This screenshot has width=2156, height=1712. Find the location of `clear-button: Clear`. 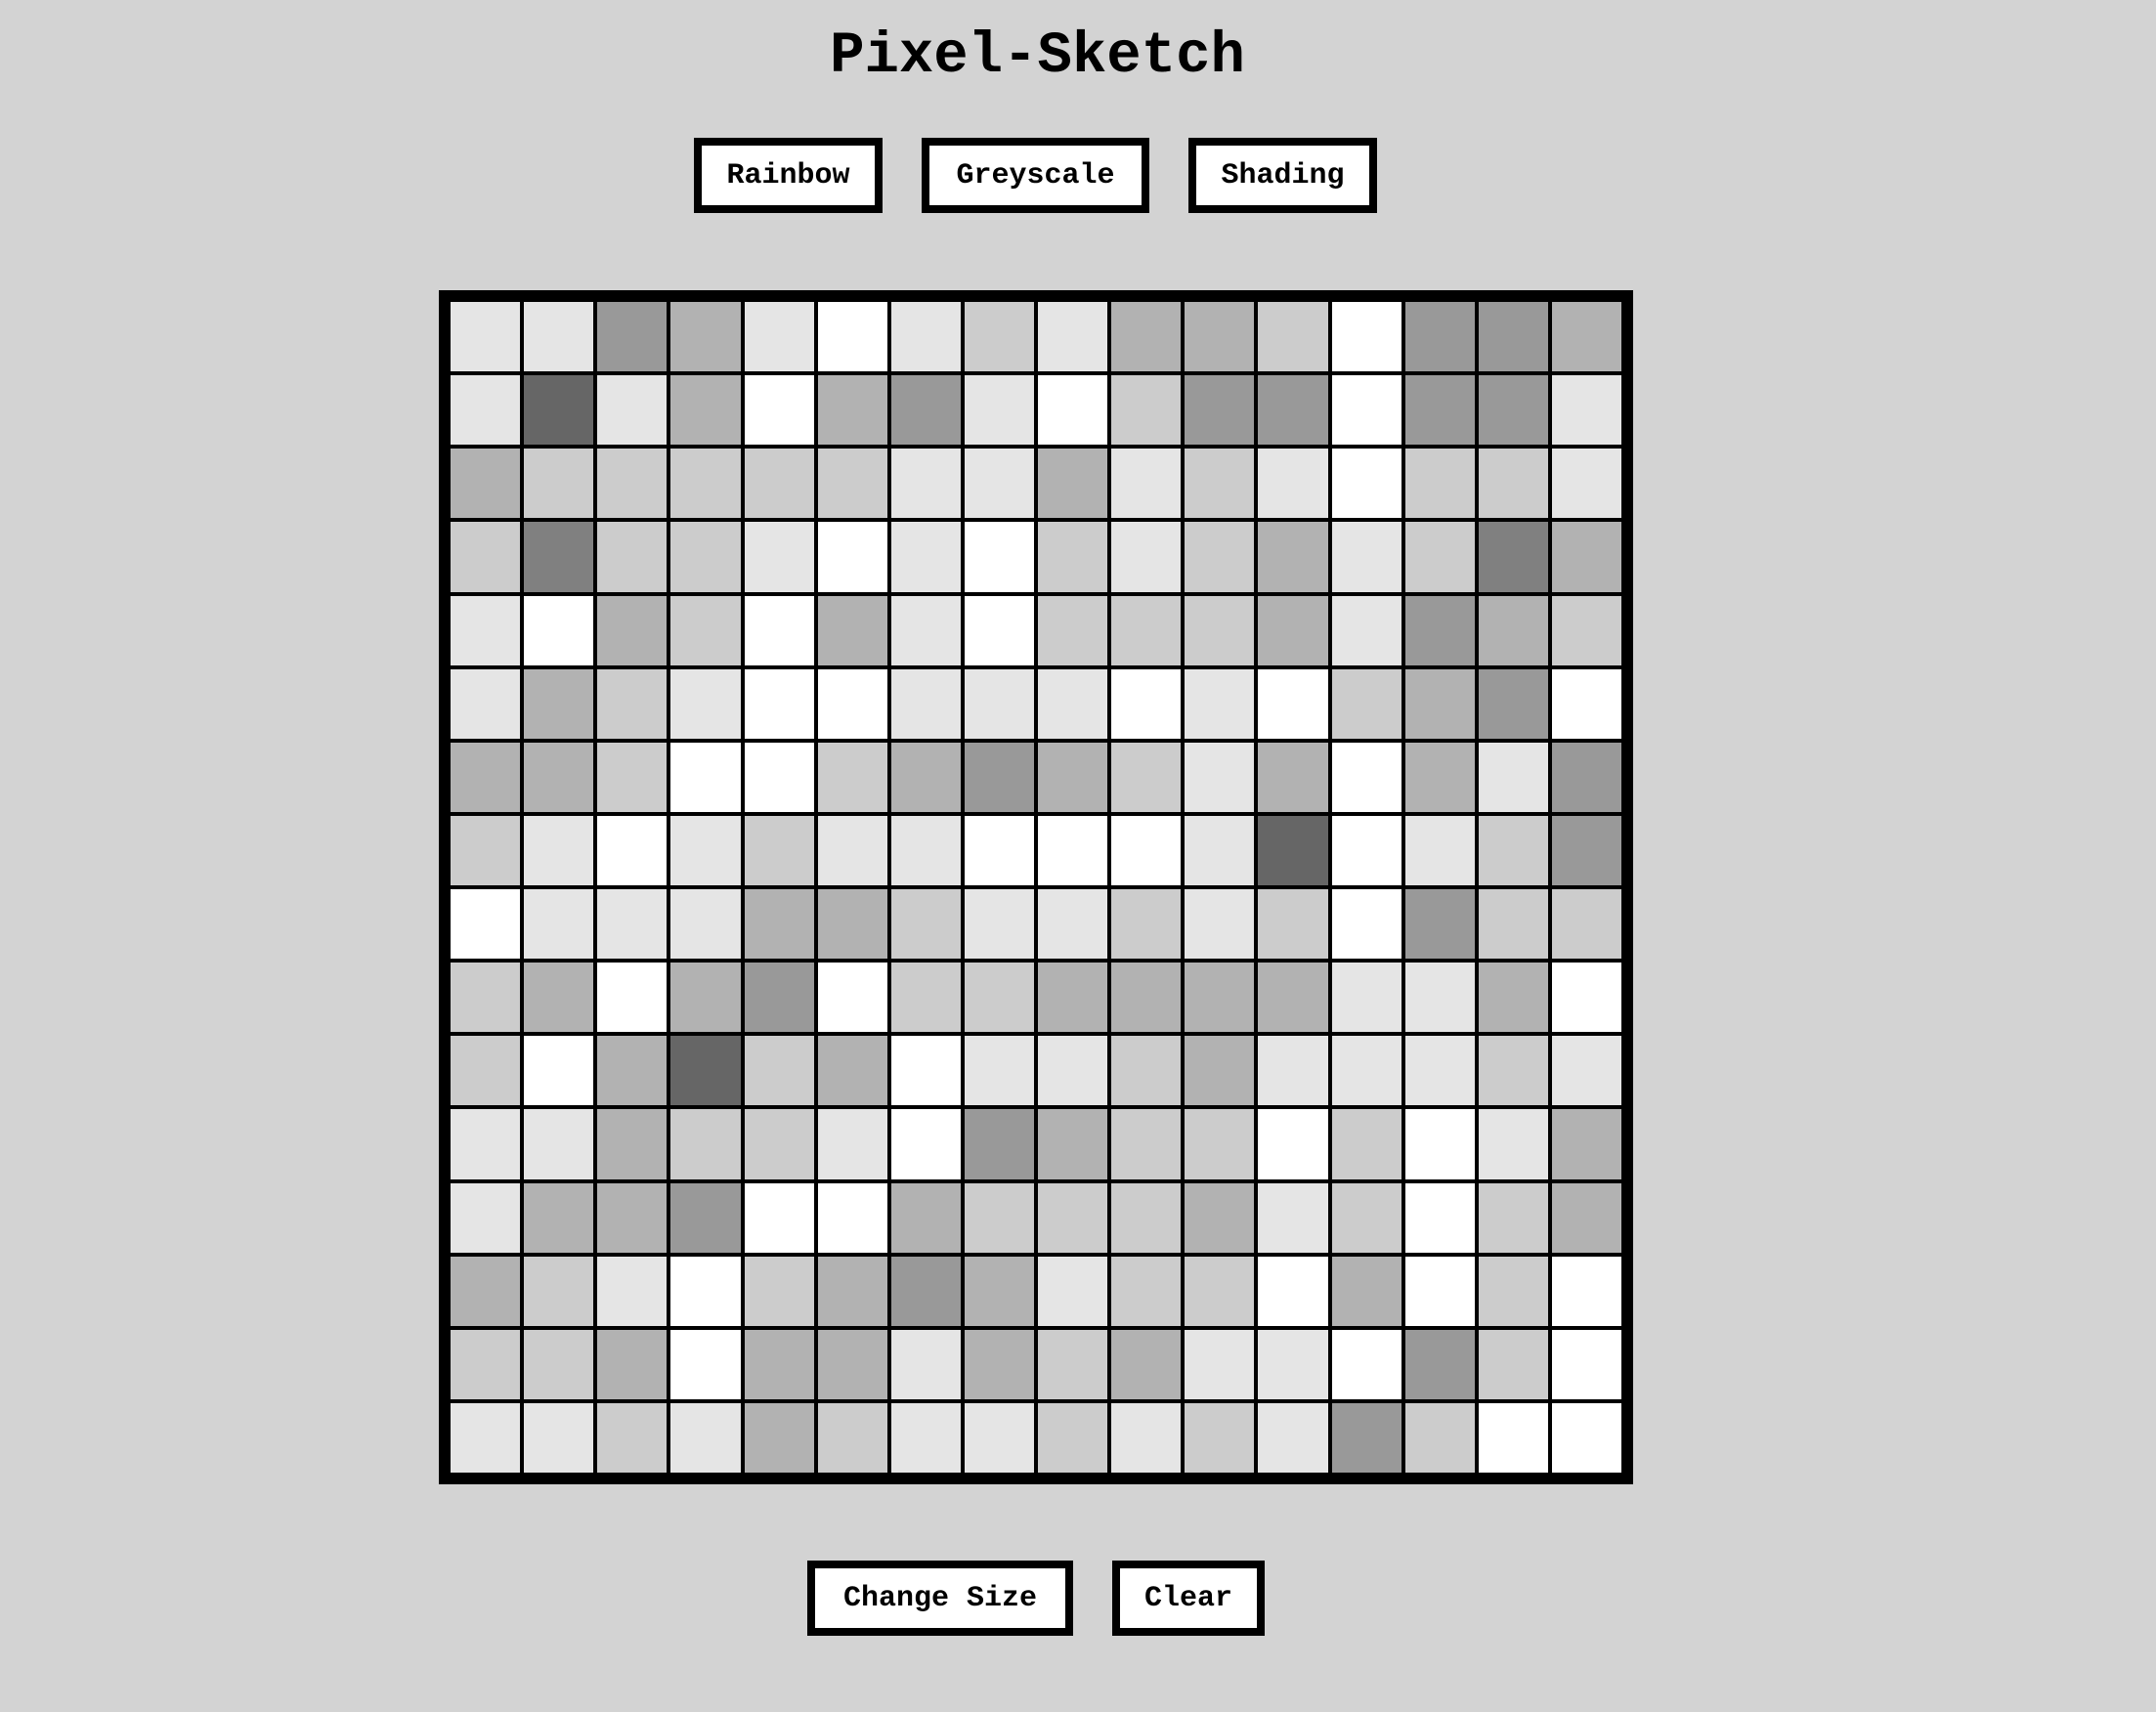

clear-button: Clear is located at coordinates (1188, 1598).